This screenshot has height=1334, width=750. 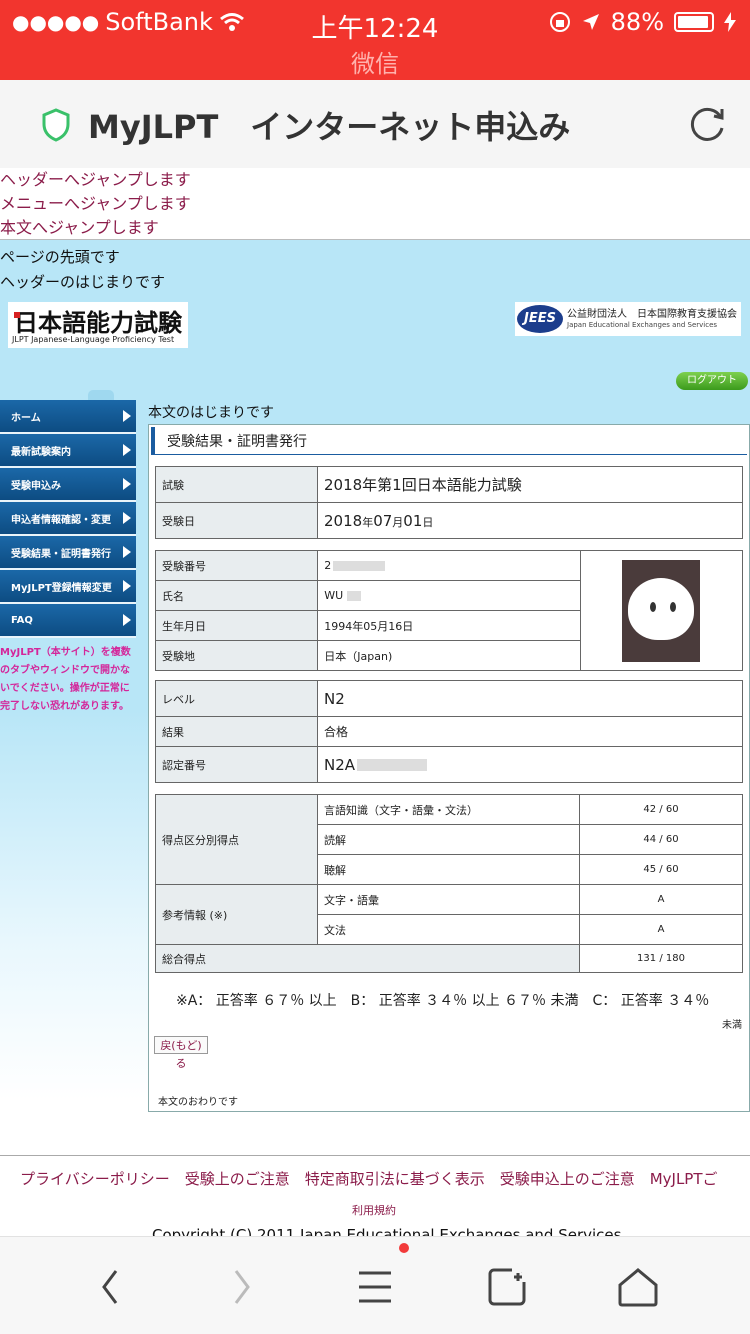 I want to click on sidebar-item-label: 受験結果・証明書発行, so click(x=61, y=554).